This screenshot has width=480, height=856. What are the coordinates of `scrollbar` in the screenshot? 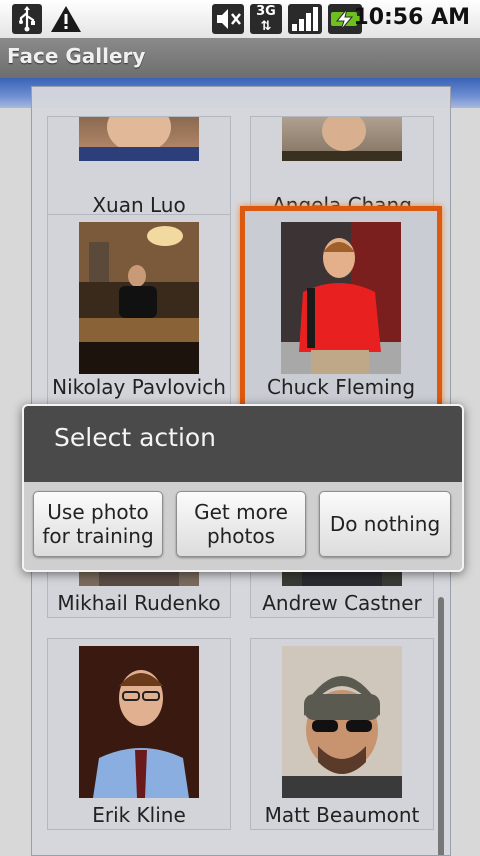 It's located at (441, 726).